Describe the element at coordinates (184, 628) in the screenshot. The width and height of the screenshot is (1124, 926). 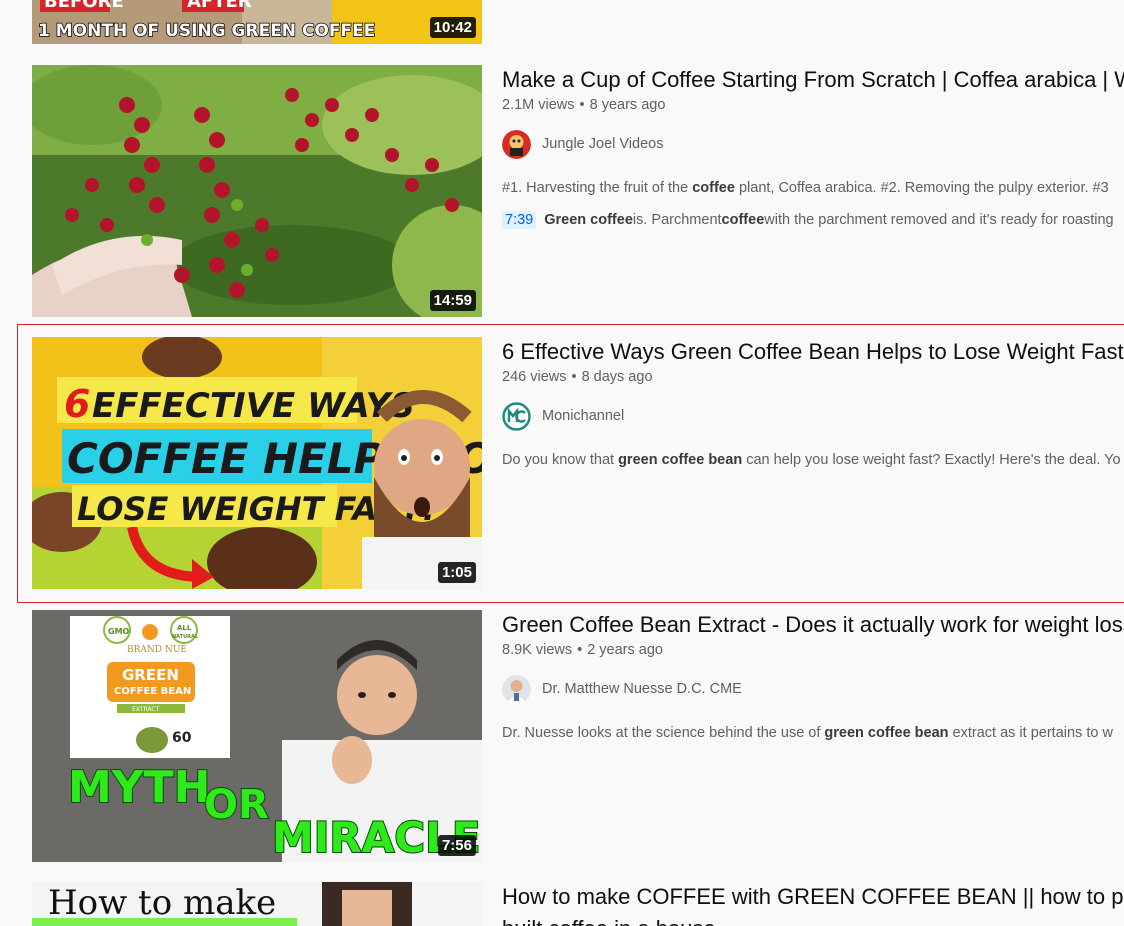
I see `thumb-all-label: ALL` at that location.